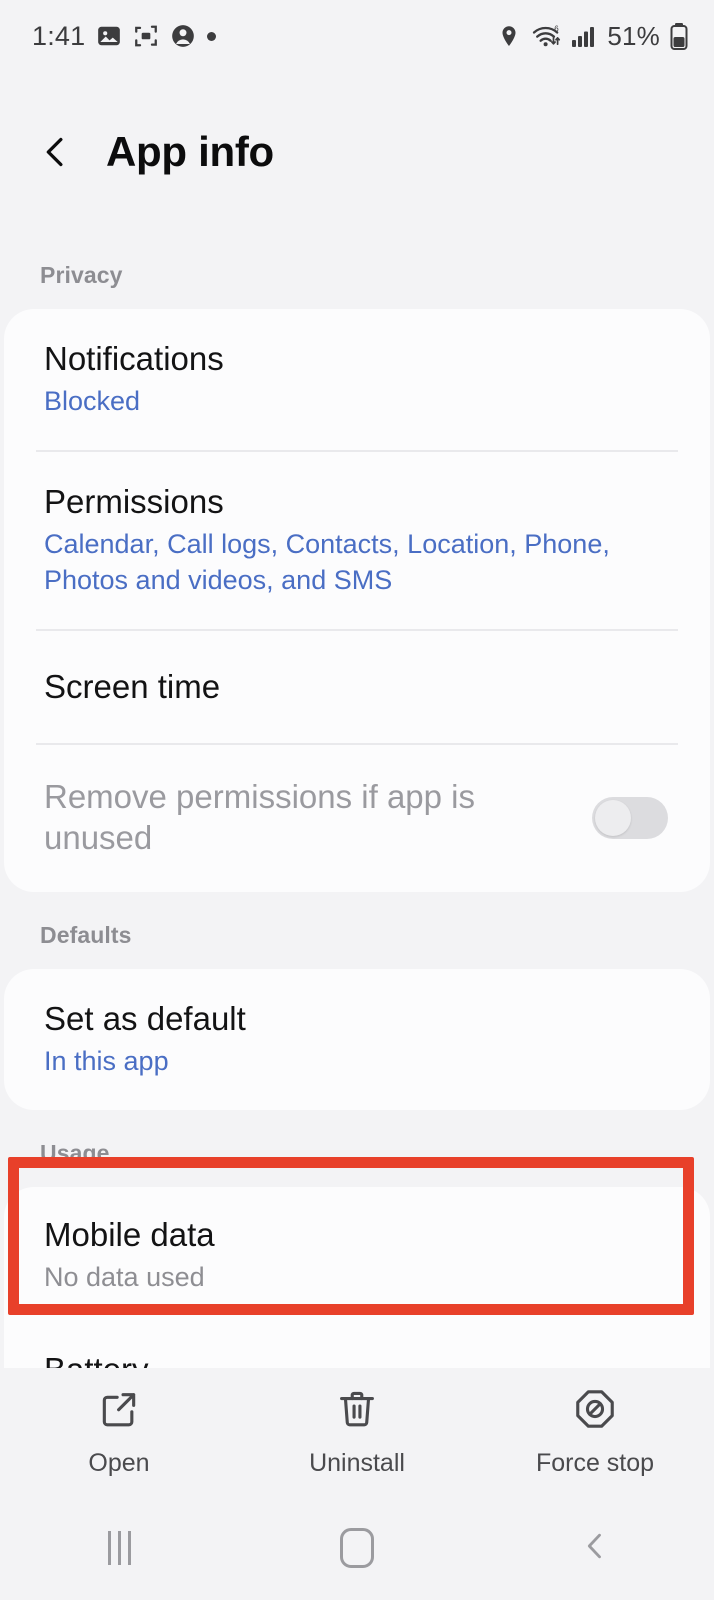  I want to click on list-item-screen-time: Screen time, so click(357, 687).